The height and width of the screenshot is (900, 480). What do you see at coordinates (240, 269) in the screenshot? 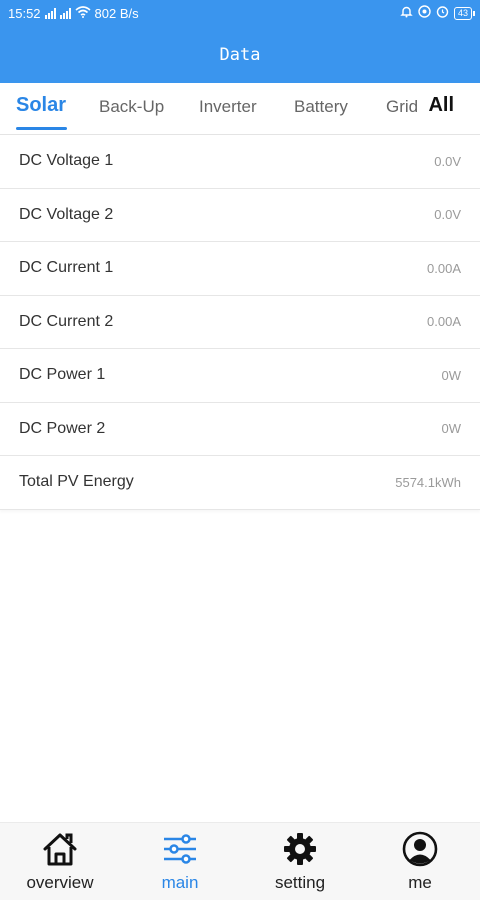
I see `list-item: DC Current 1 0.00A` at bounding box center [240, 269].